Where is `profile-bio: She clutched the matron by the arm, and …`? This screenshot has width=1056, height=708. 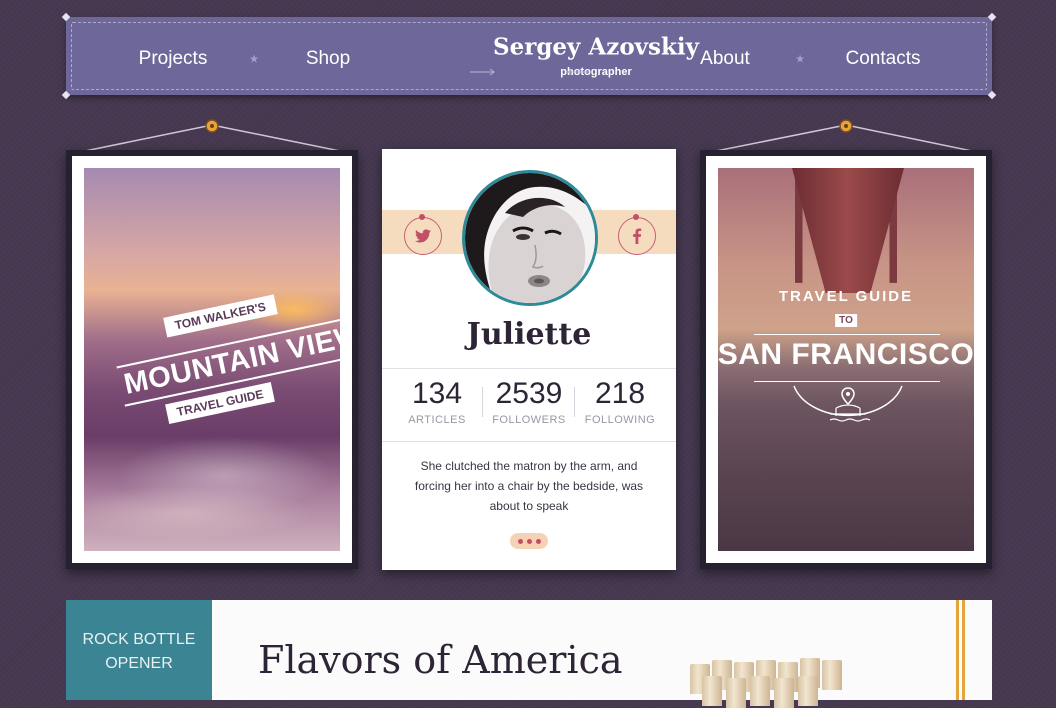 profile-bio: She clutched the matron by the arm, and … is located at coordinates (529, 486).